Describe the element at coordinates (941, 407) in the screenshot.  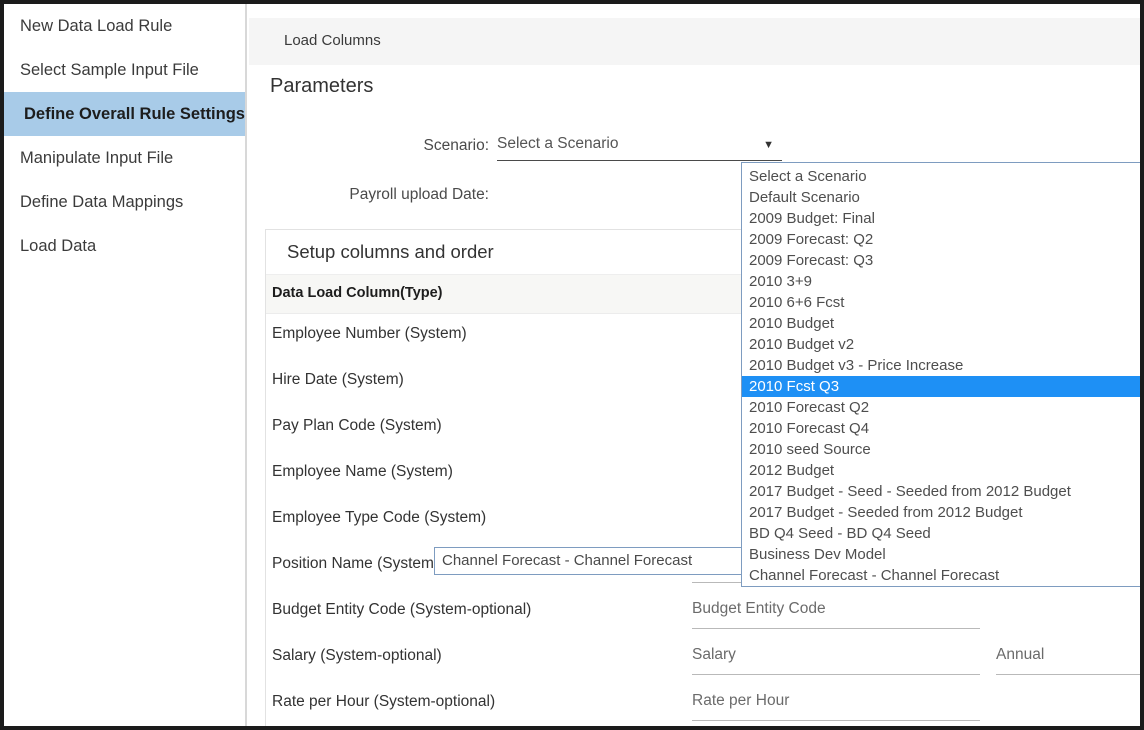
I see `dropdown-option: 2010 Forecast Q2` at that location.